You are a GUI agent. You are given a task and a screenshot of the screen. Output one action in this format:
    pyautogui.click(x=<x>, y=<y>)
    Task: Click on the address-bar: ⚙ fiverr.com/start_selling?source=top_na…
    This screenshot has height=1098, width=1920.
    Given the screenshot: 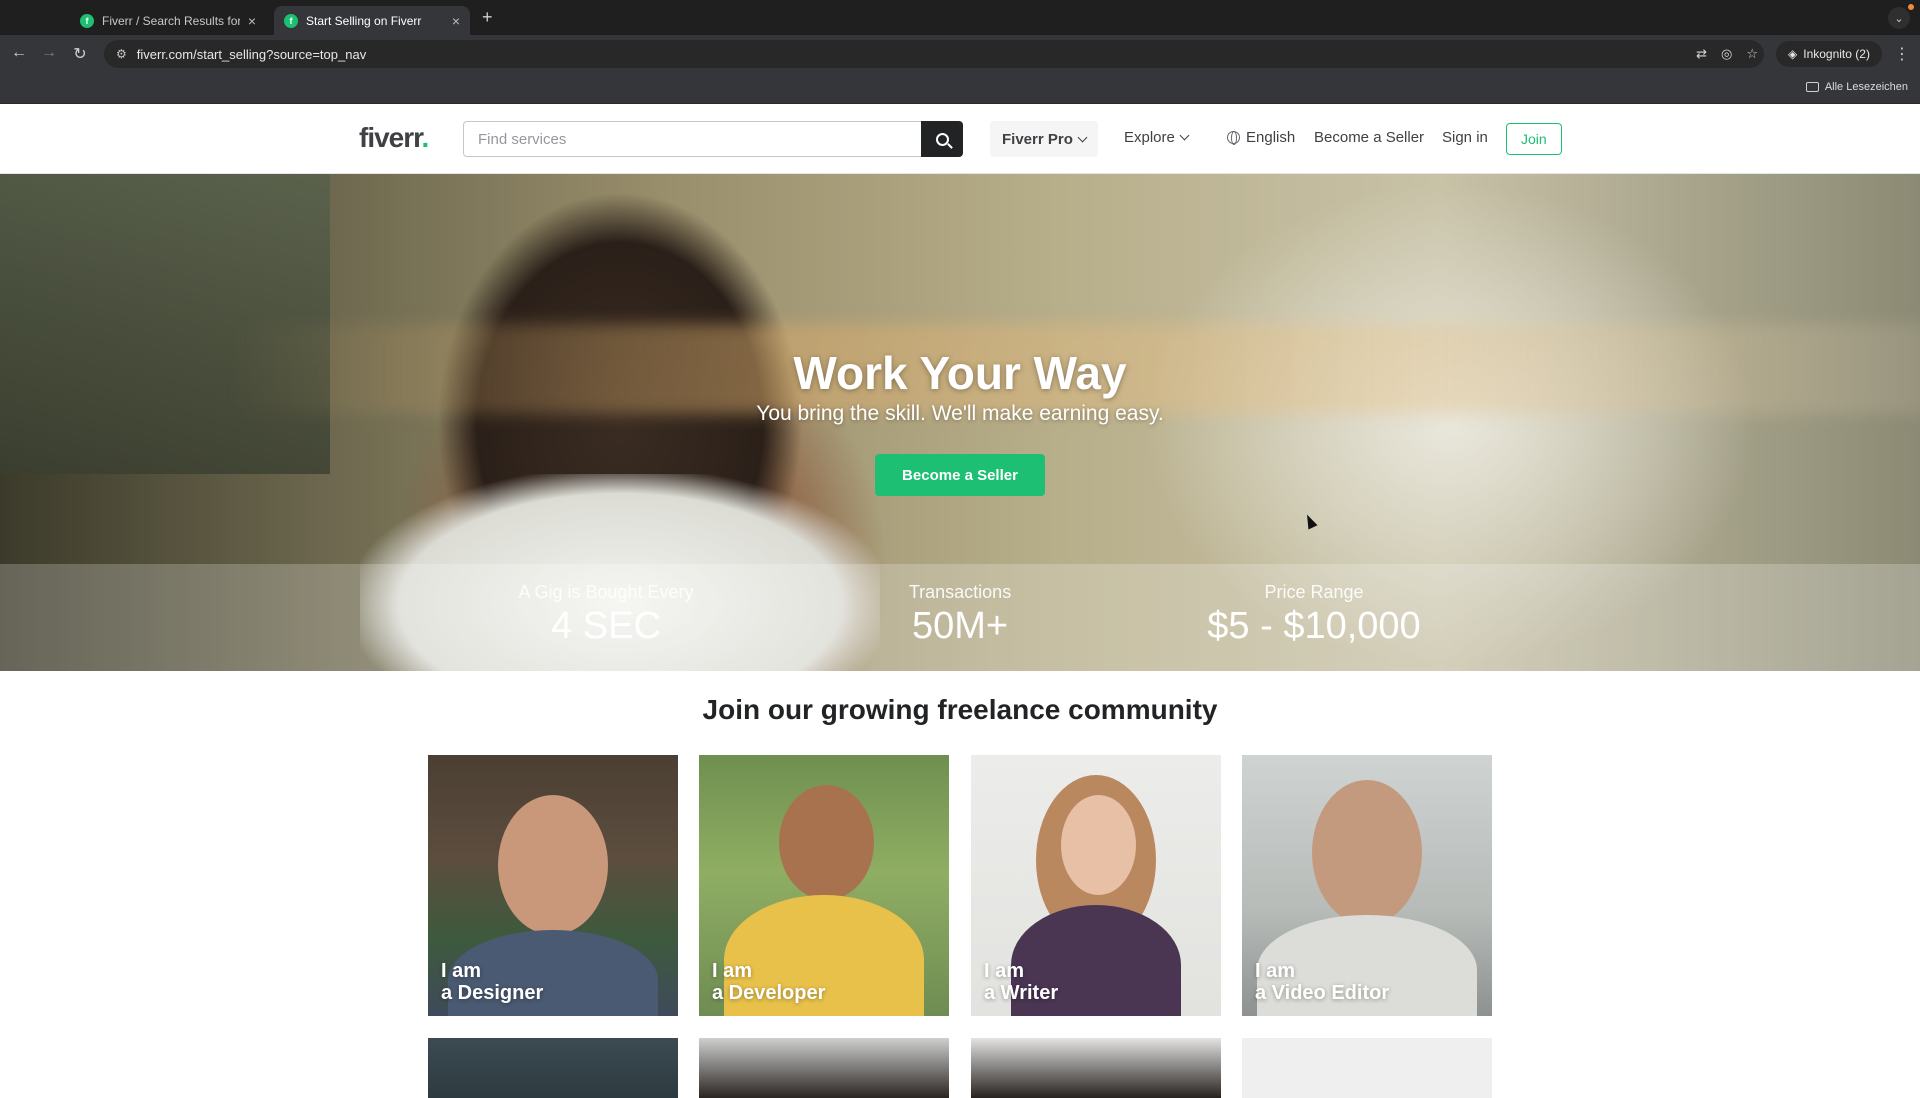 What is the action you would take?
    pyautogui.click(x=934, y=54)
    